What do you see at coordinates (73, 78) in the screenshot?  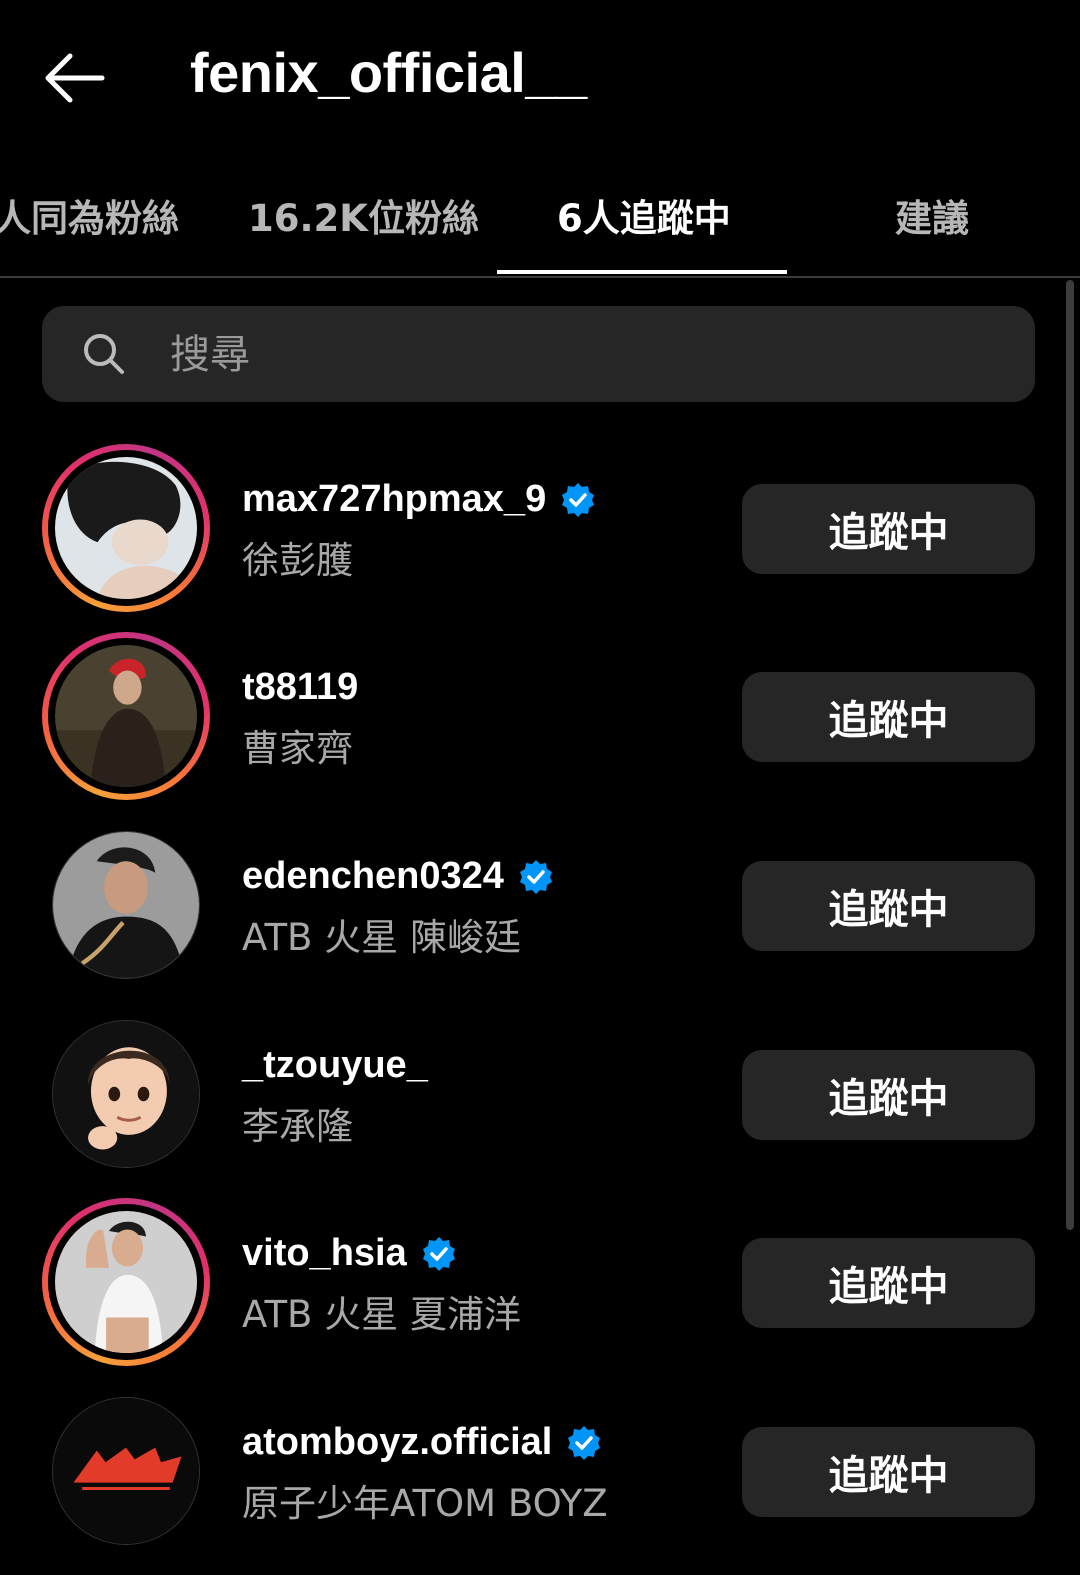 I see `back-arrow-icon` at bounding box center [73, 78].